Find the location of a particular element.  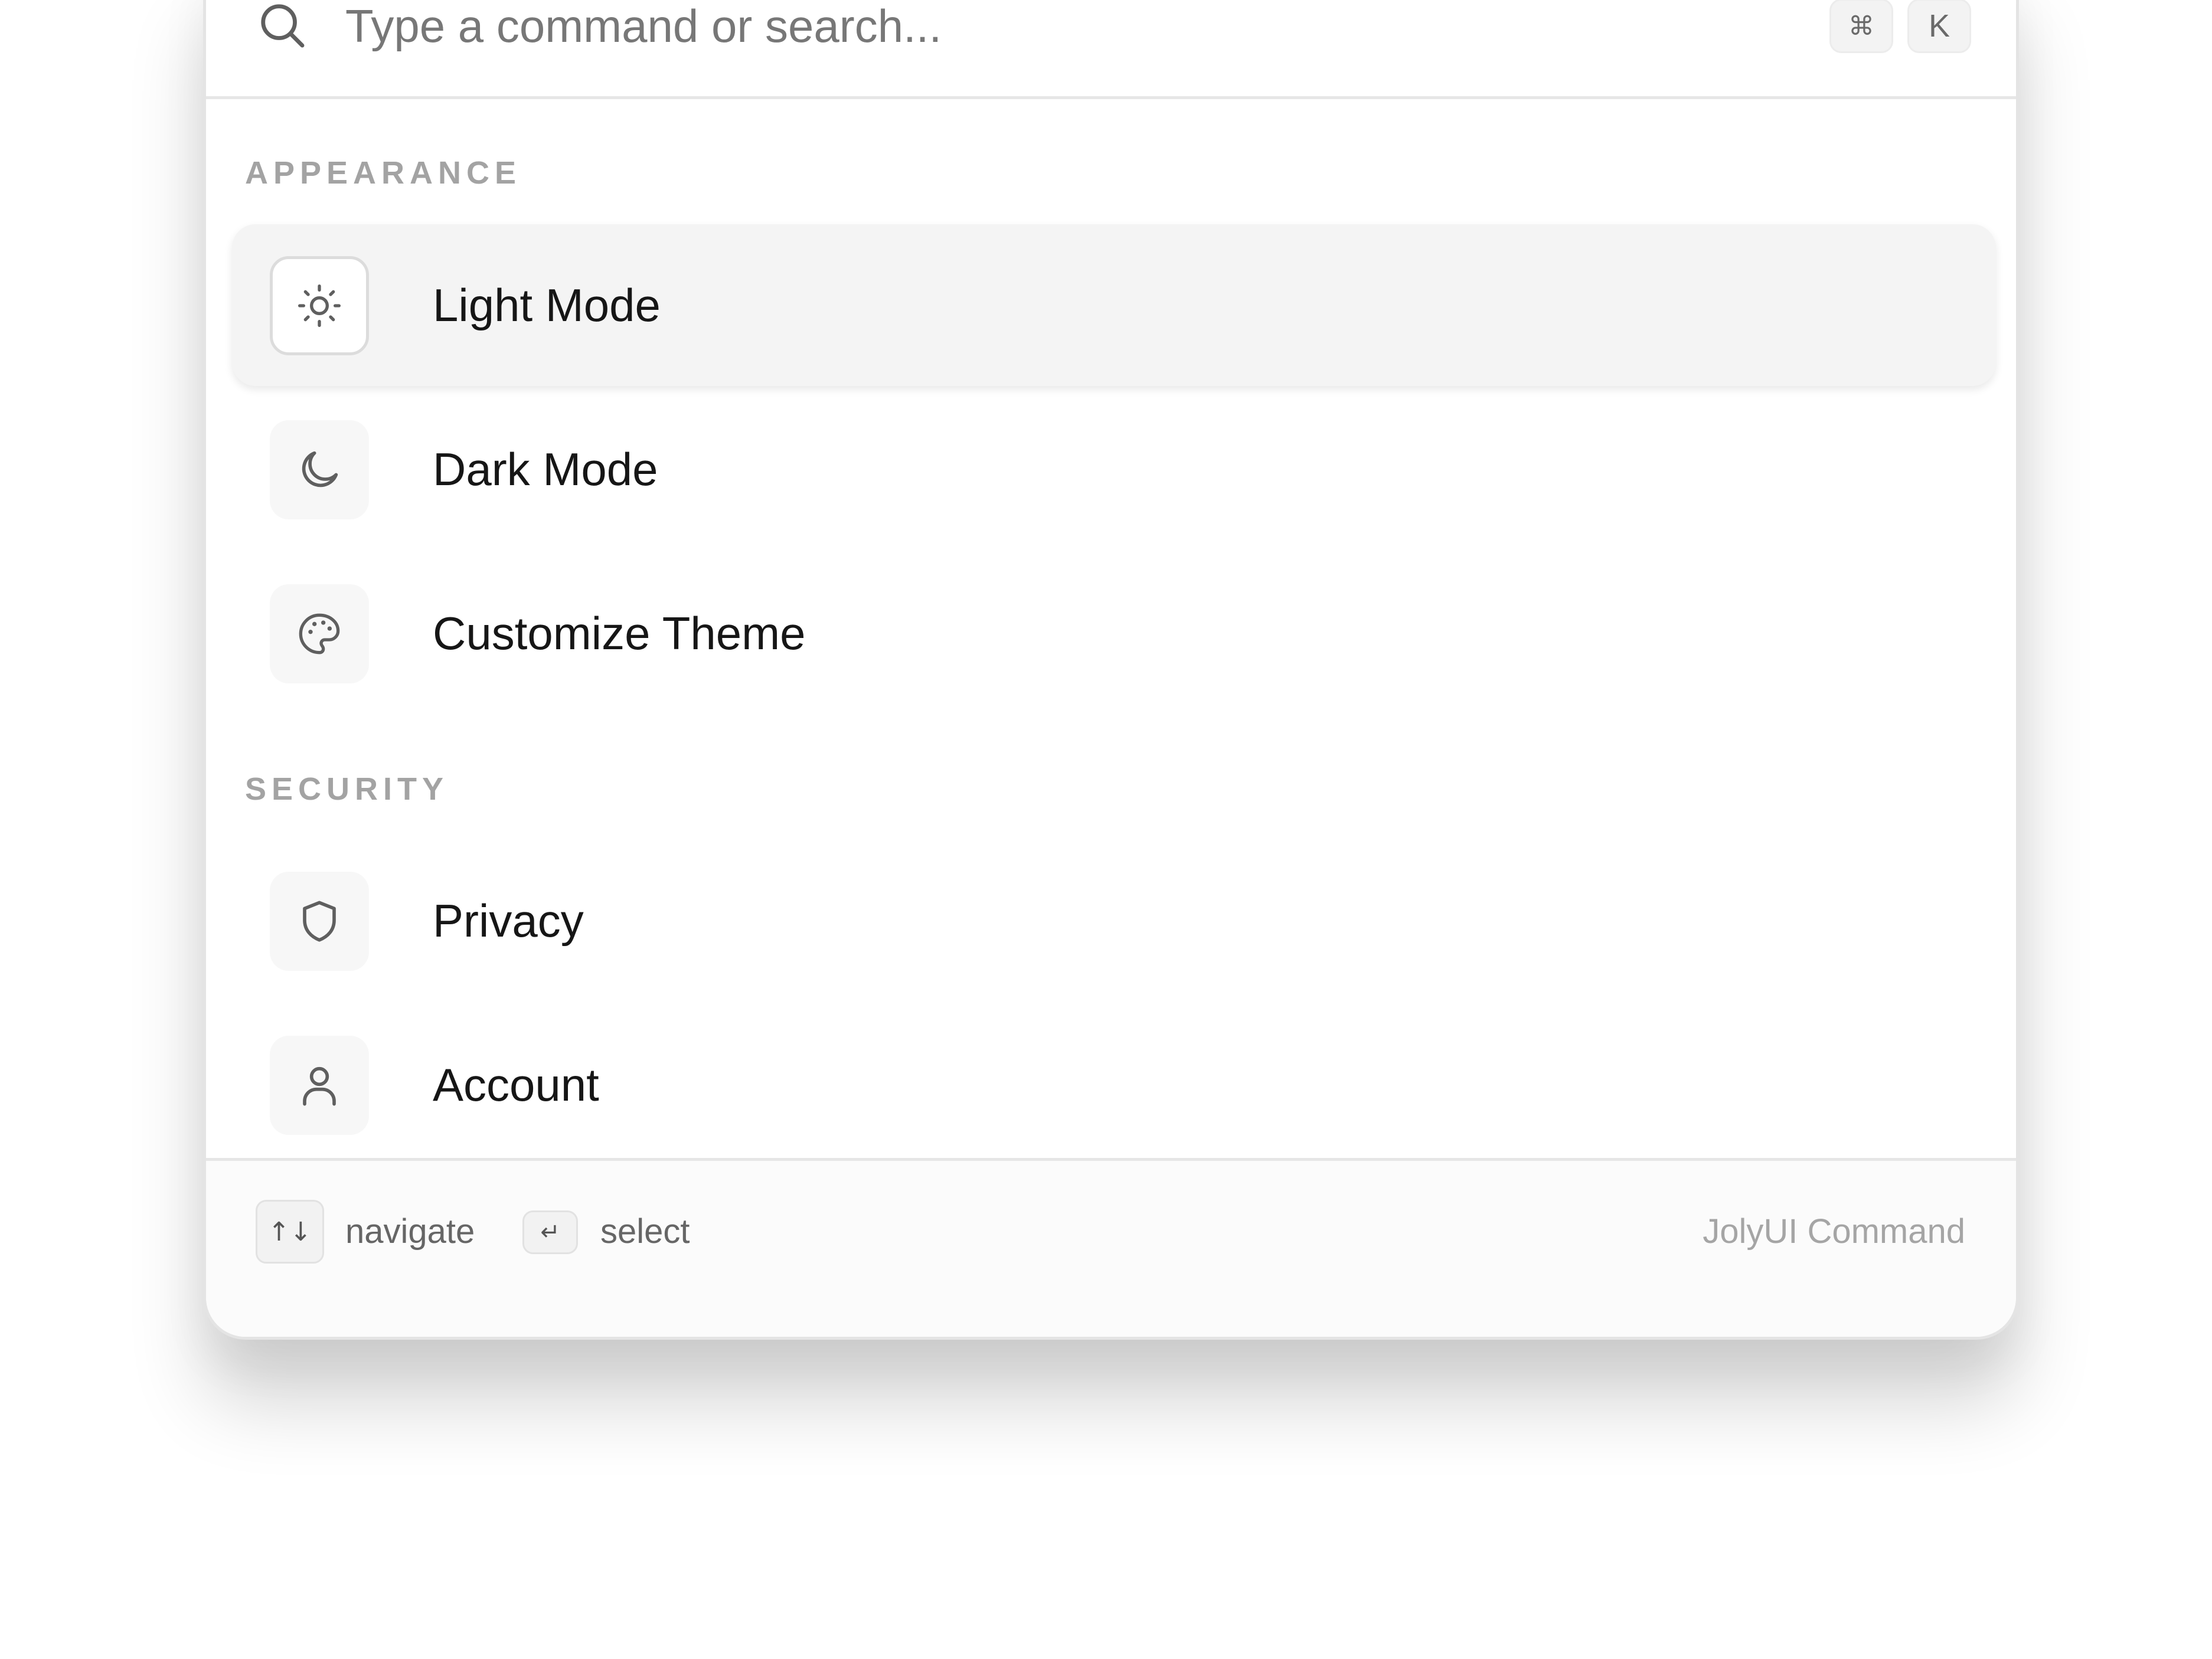

command-item-label: Account is located at coordinates (516, 1085).